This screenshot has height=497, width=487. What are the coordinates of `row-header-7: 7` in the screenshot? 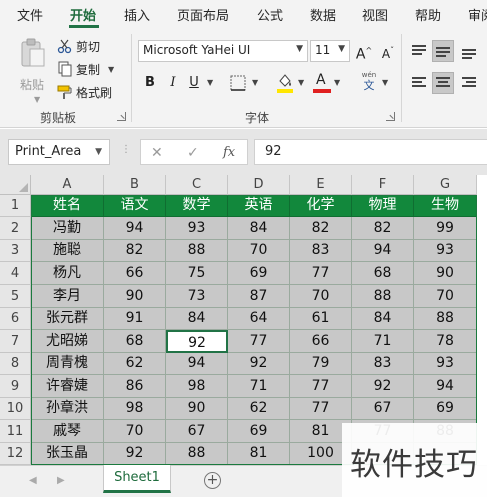 It's located at (15, 341).